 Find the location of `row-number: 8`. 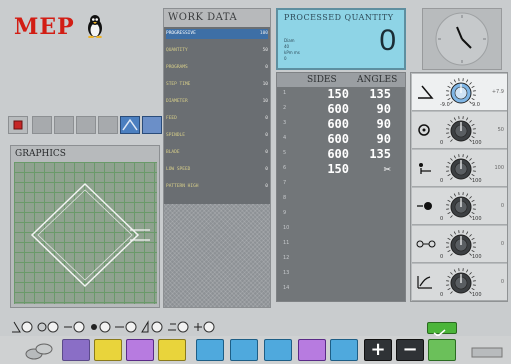

row-number: 8 is located at coordinates (285, 198).